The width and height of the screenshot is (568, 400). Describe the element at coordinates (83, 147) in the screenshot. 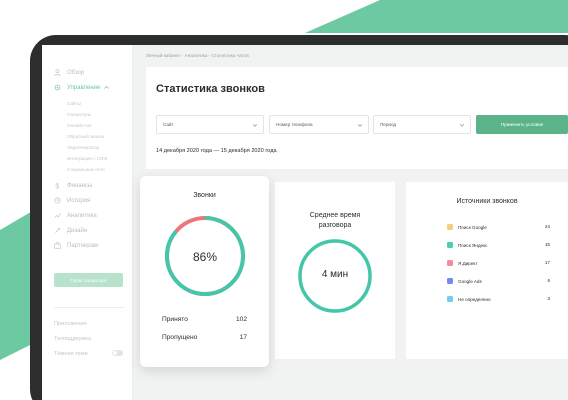

I see `sidebar-subitem-leadgen: Лидогенератор` at that location.